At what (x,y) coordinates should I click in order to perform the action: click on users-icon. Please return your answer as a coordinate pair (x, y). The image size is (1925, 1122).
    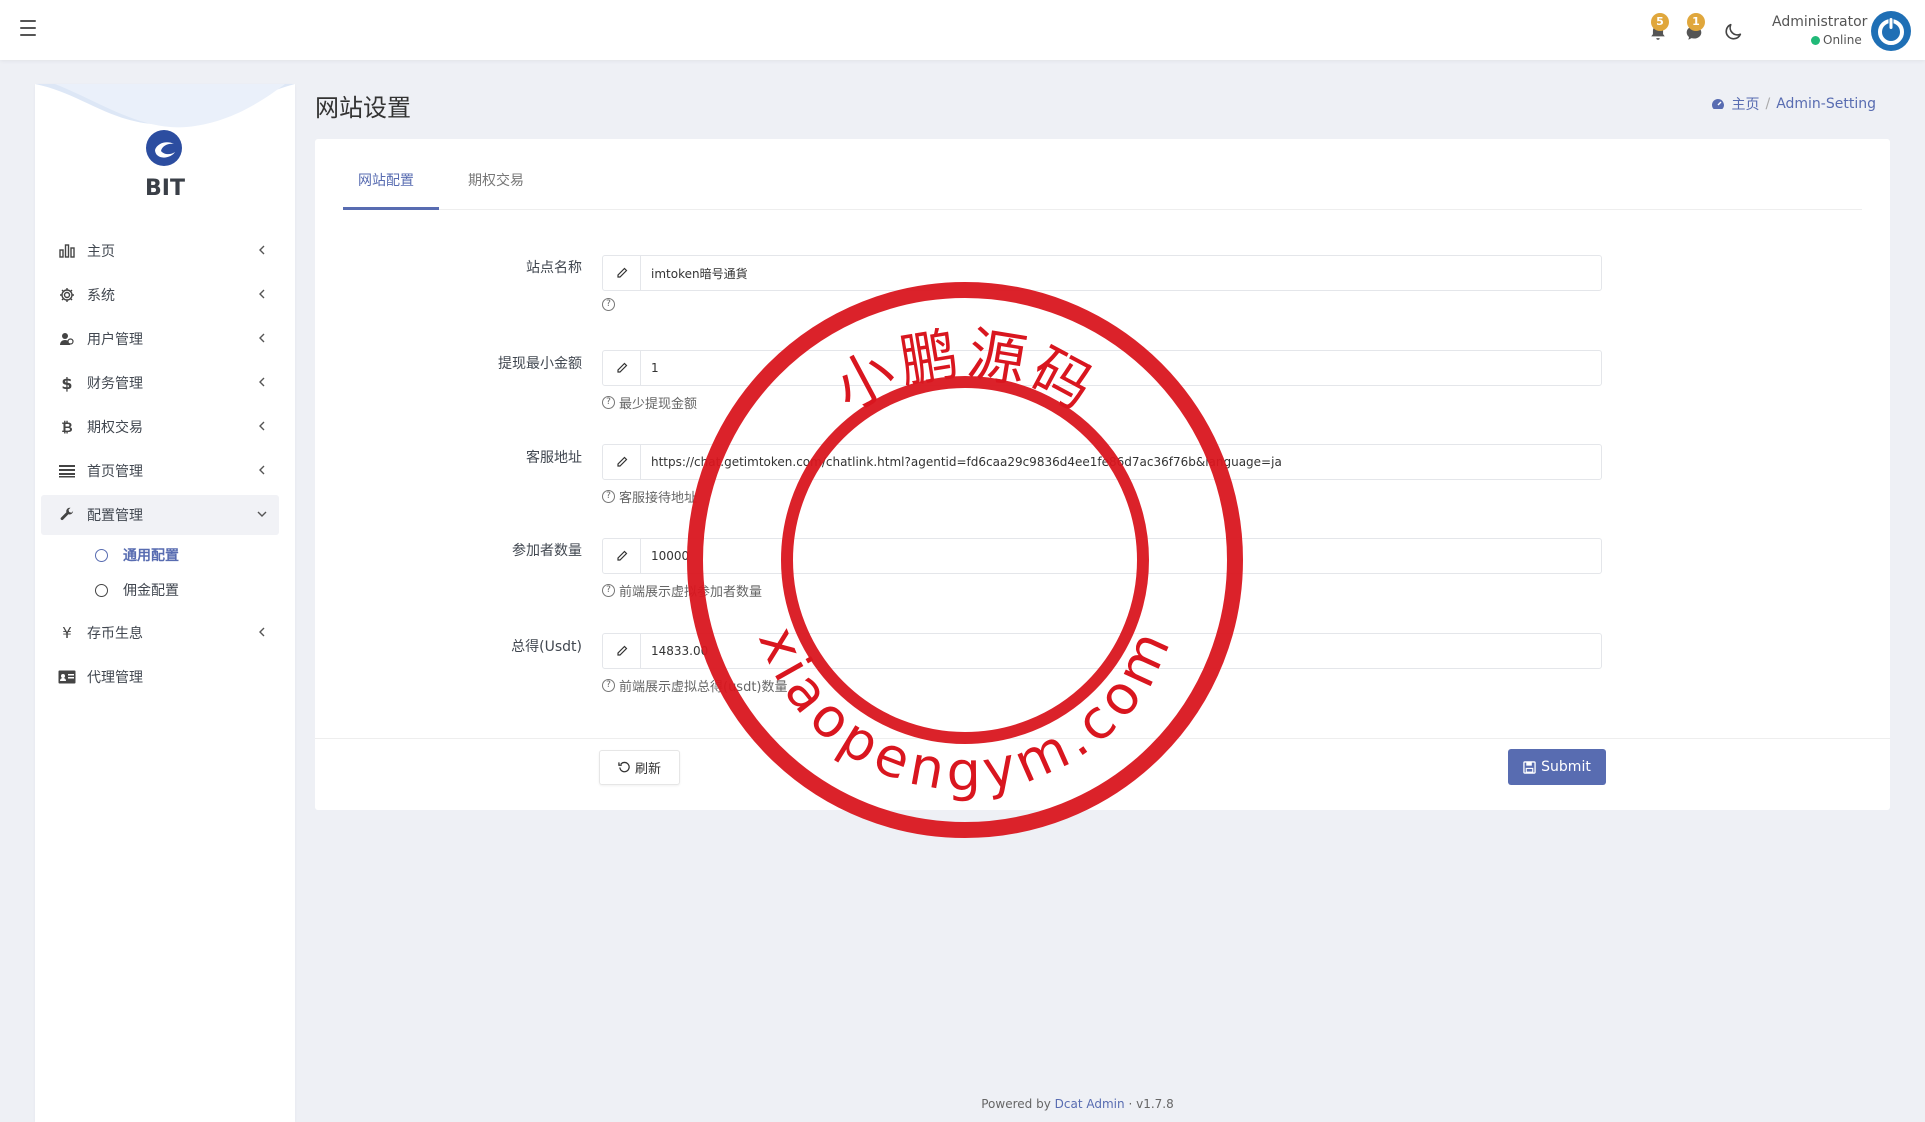
    Looking at the image, I should click on (67, 339).